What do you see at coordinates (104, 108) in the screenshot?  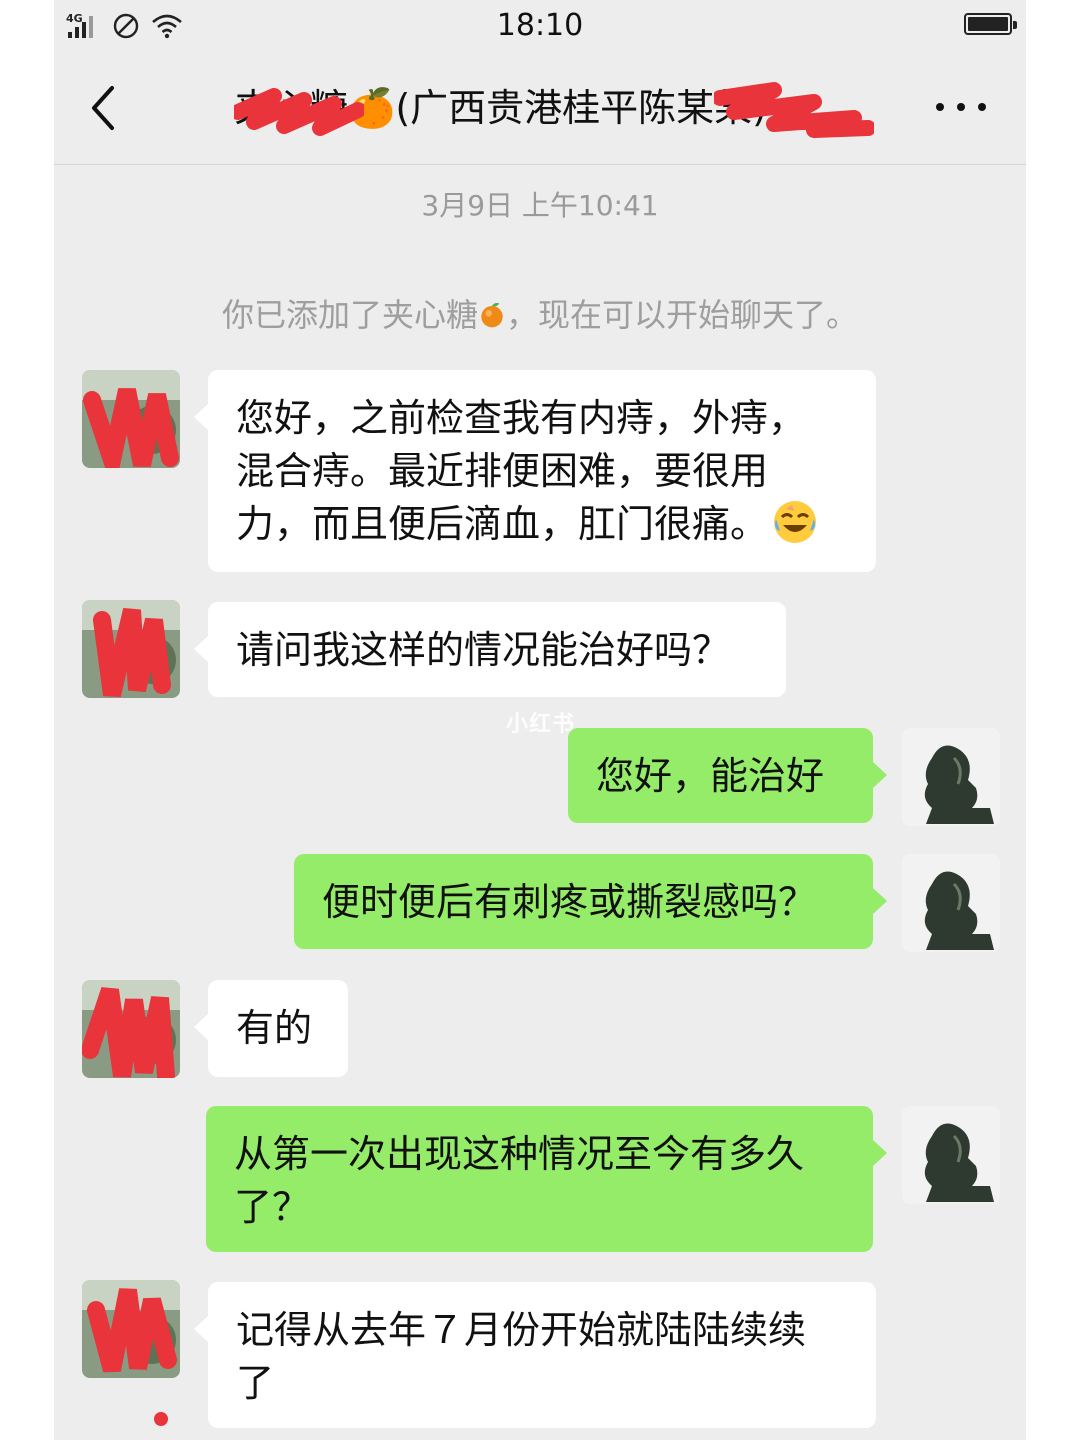 I see `back-chevron-icon` at bounding box center [104, 108].